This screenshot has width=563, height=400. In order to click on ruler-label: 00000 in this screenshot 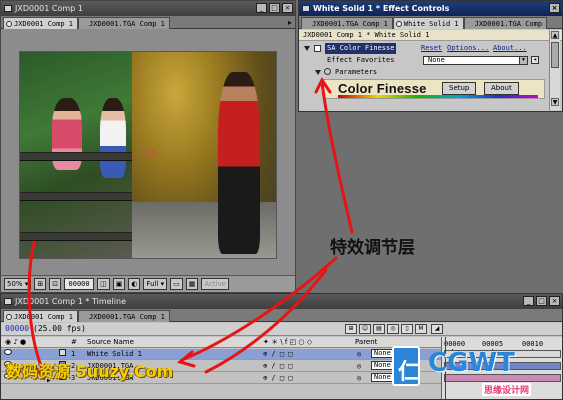, I will do `click(455, 344)`.